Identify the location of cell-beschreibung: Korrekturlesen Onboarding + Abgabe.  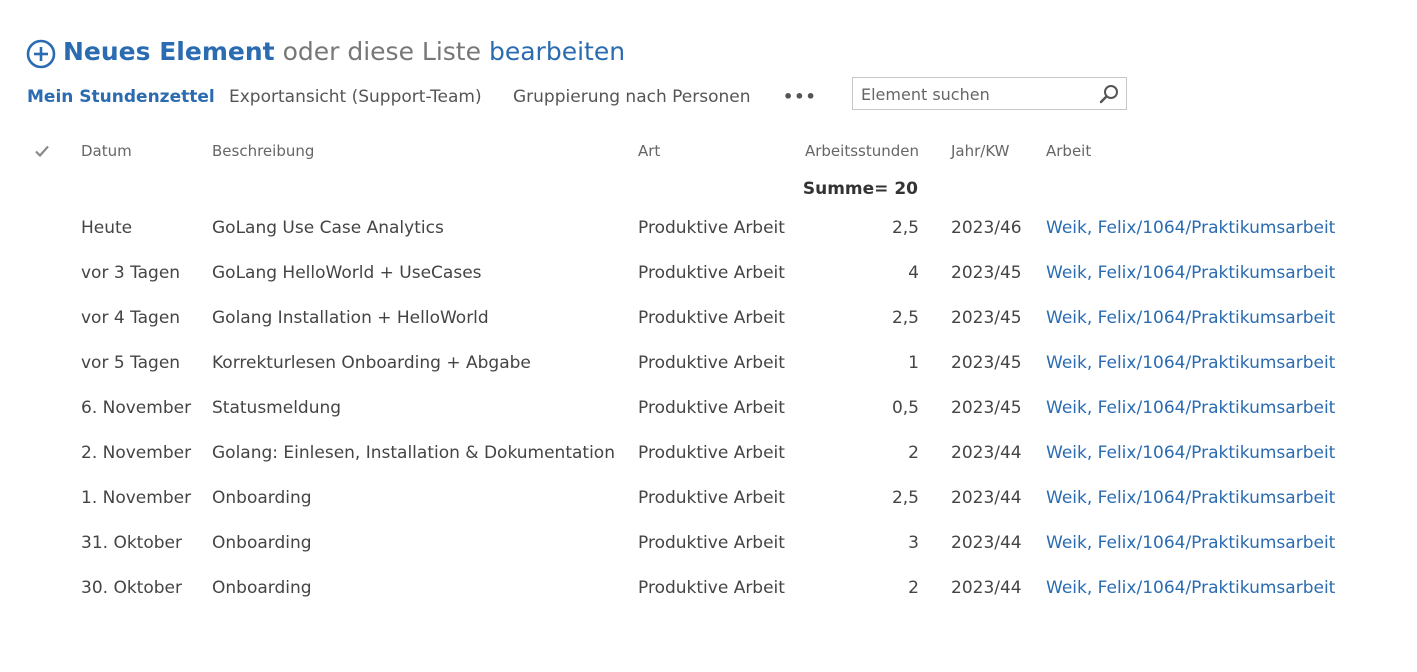
(371, 363).